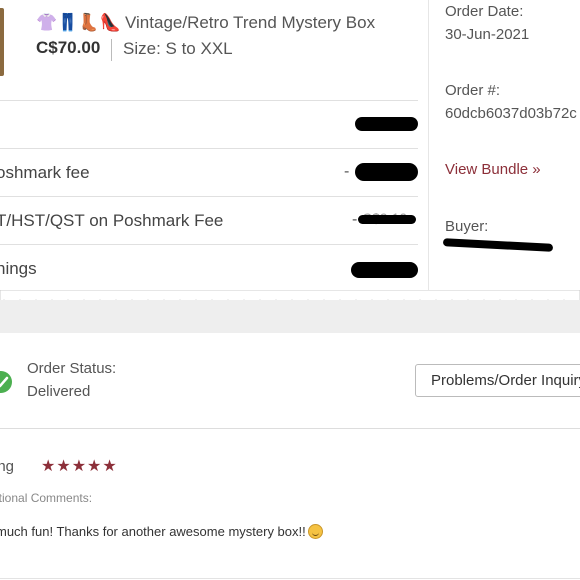 The height and width of the screenshot is (580, 580). What do you see at coordinates (46, 498) in the screenshot?
I see `additional-comments-label: itional Comments:` at bounding box center [46, 498].